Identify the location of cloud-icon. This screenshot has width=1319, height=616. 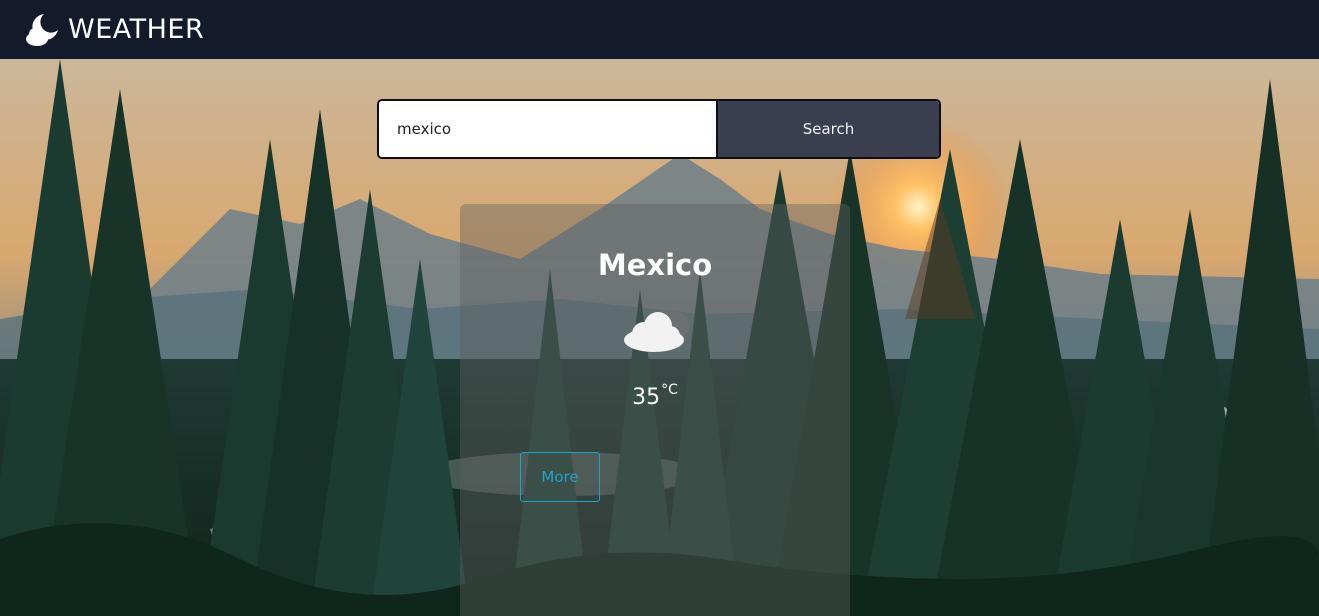
(657, 331).